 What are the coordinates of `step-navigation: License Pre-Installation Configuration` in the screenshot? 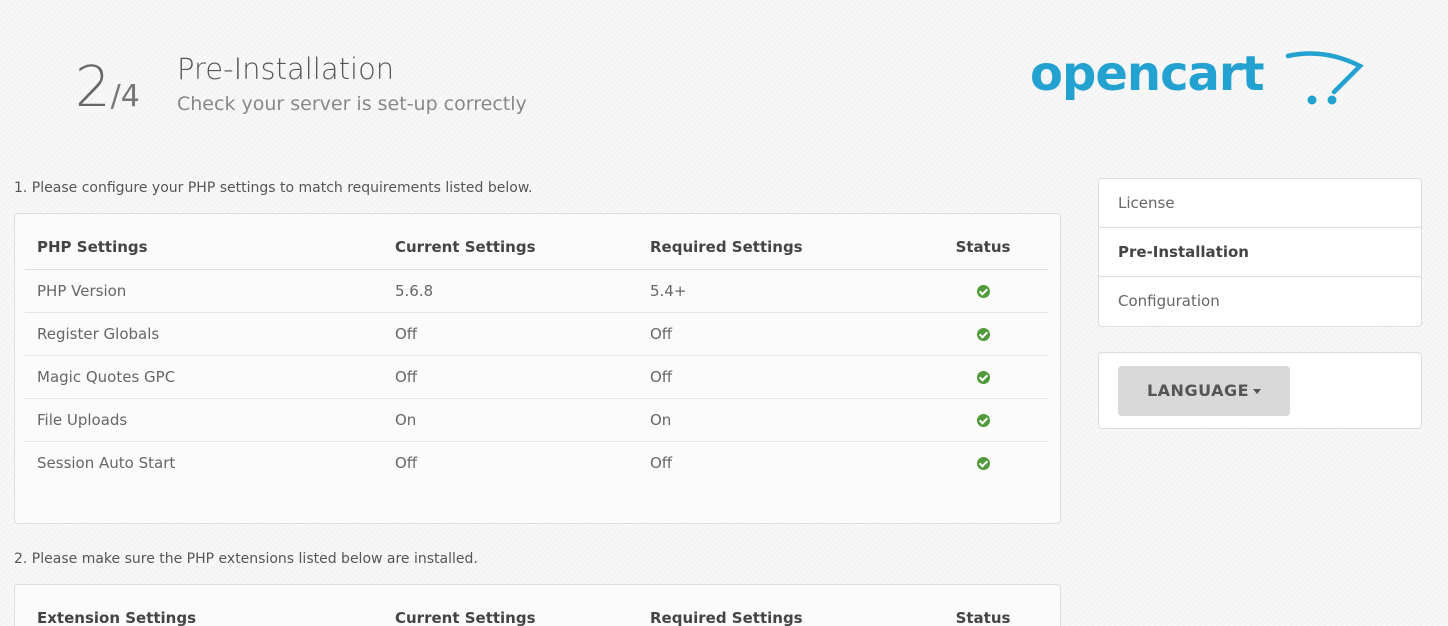 It's located at (1260, 252).